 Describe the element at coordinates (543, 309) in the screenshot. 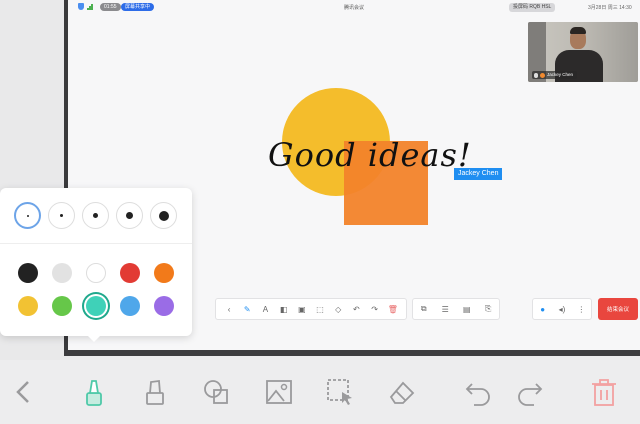

I see `mic-icon: ●` at that location.